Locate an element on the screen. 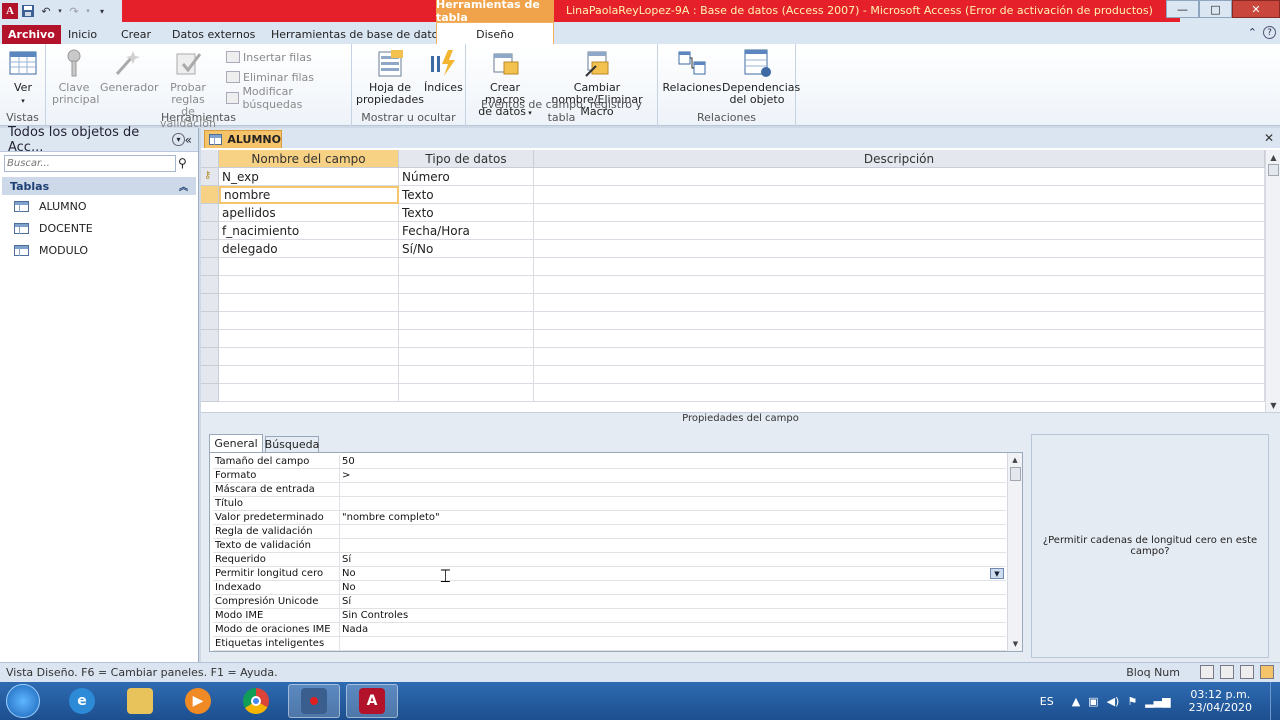 The height and width of the screenshot is (720, 1280). show-desktop-button is located at coordinates (1275, 701).